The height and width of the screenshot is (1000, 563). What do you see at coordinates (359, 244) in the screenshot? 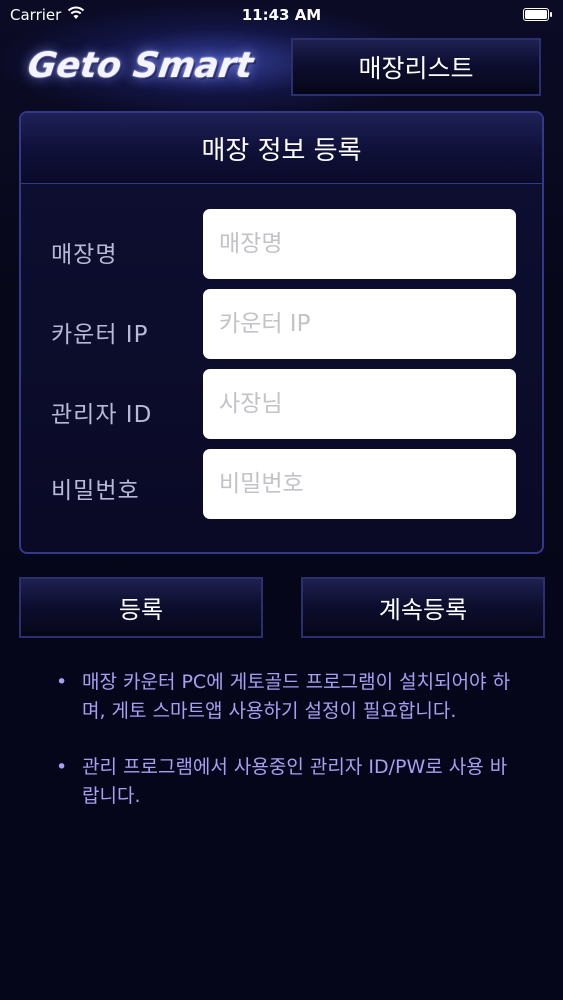
I see `store-name-input` at bounding box center [359, 244].